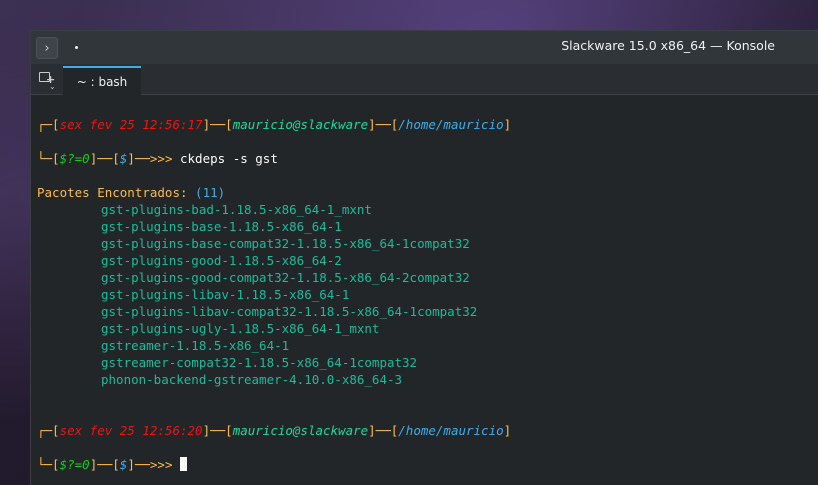 The image size is (818, 485). Describe the element at coordinates (236, 209) in the screenshot. I see `list-item: gst-plugins-bad-1.18.5-x86_64-1_mxnt` at that location.